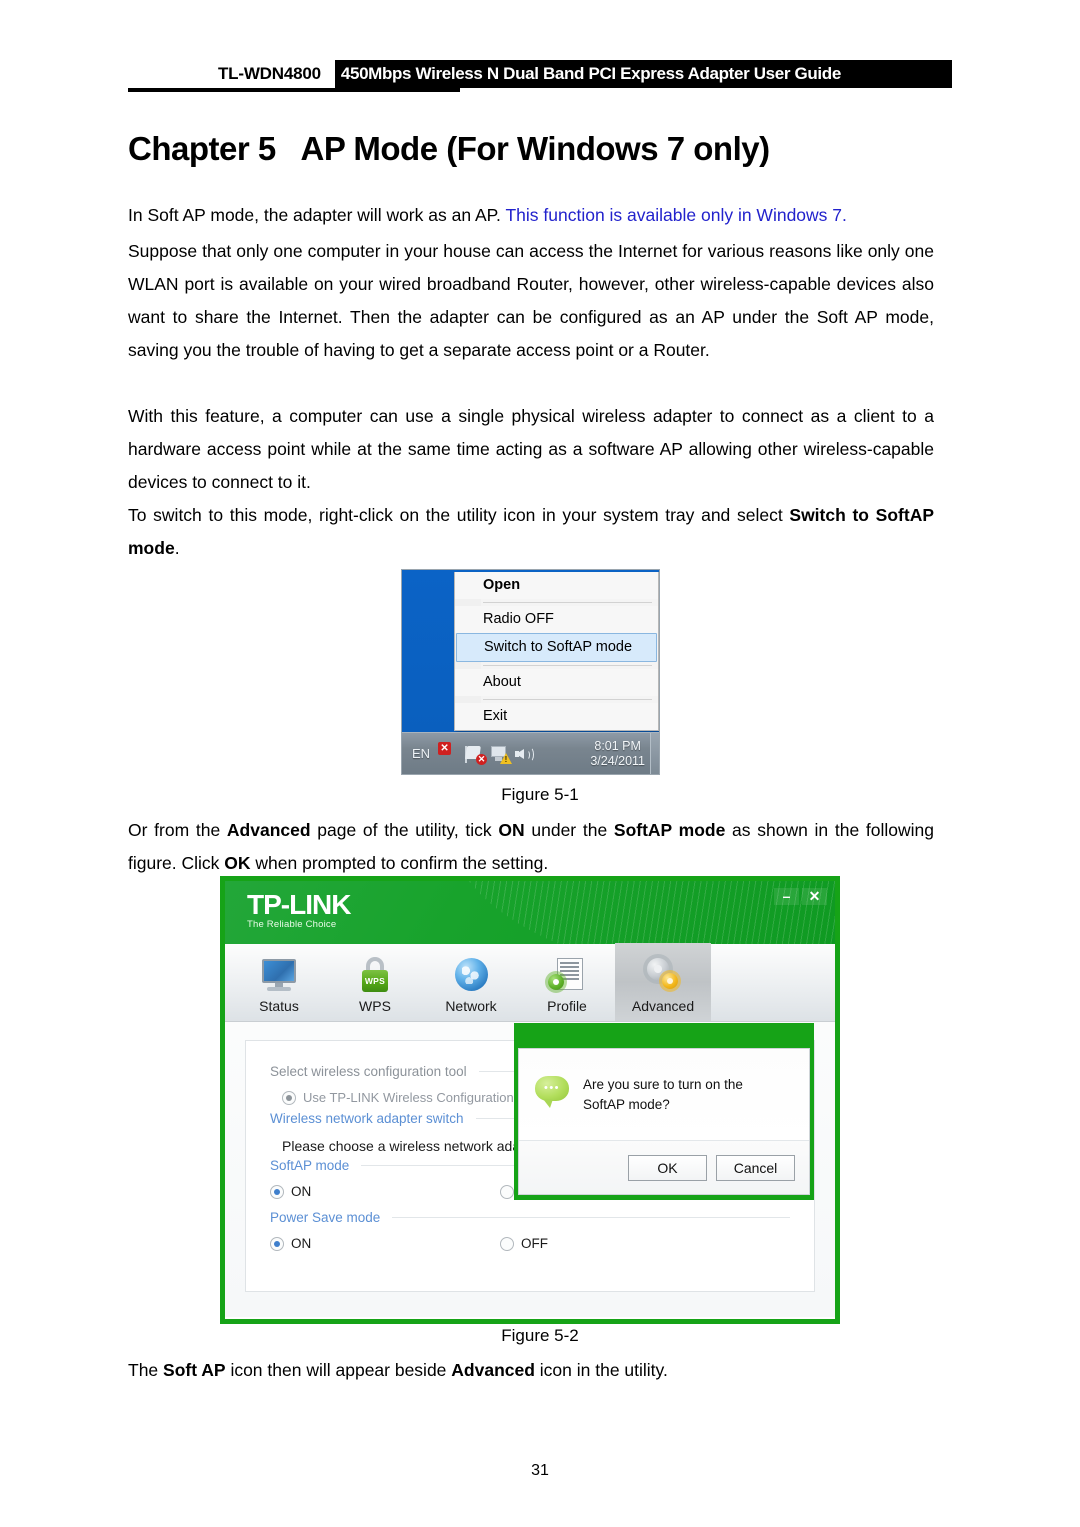 The width and height of the screenshot is (1080, 1527). What do you see at coordinates (299, 904) in the screenshot?
I see `brand-name: TP-LINK` at bounding box center [299, 904].